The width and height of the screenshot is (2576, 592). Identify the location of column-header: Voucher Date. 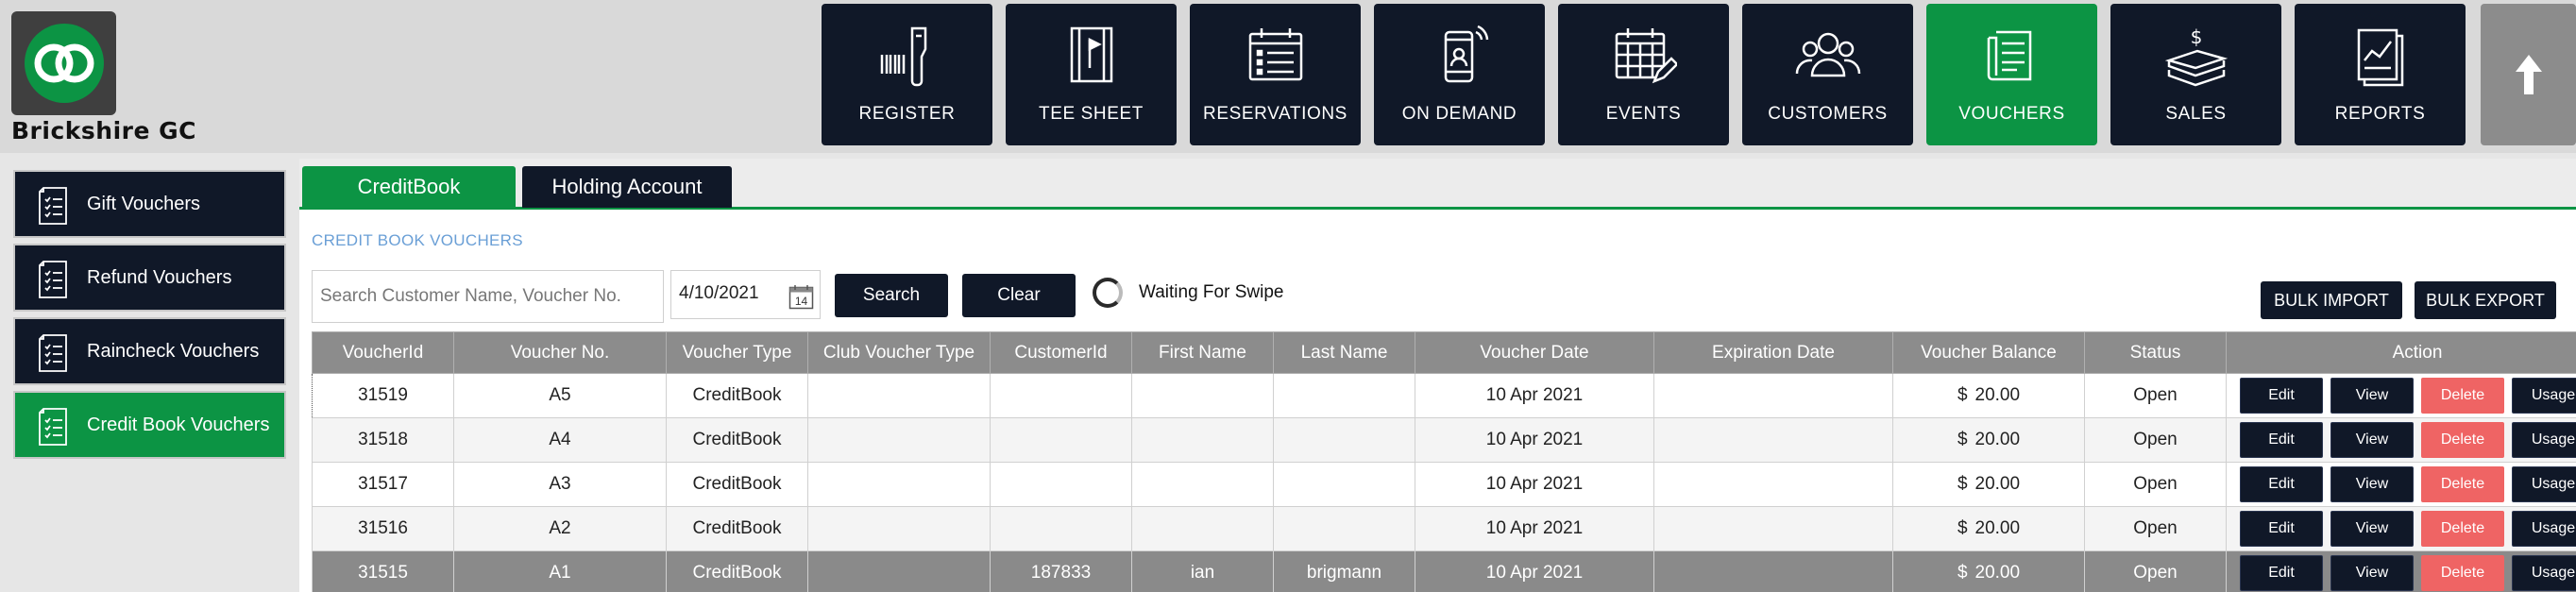
(1534, 353).